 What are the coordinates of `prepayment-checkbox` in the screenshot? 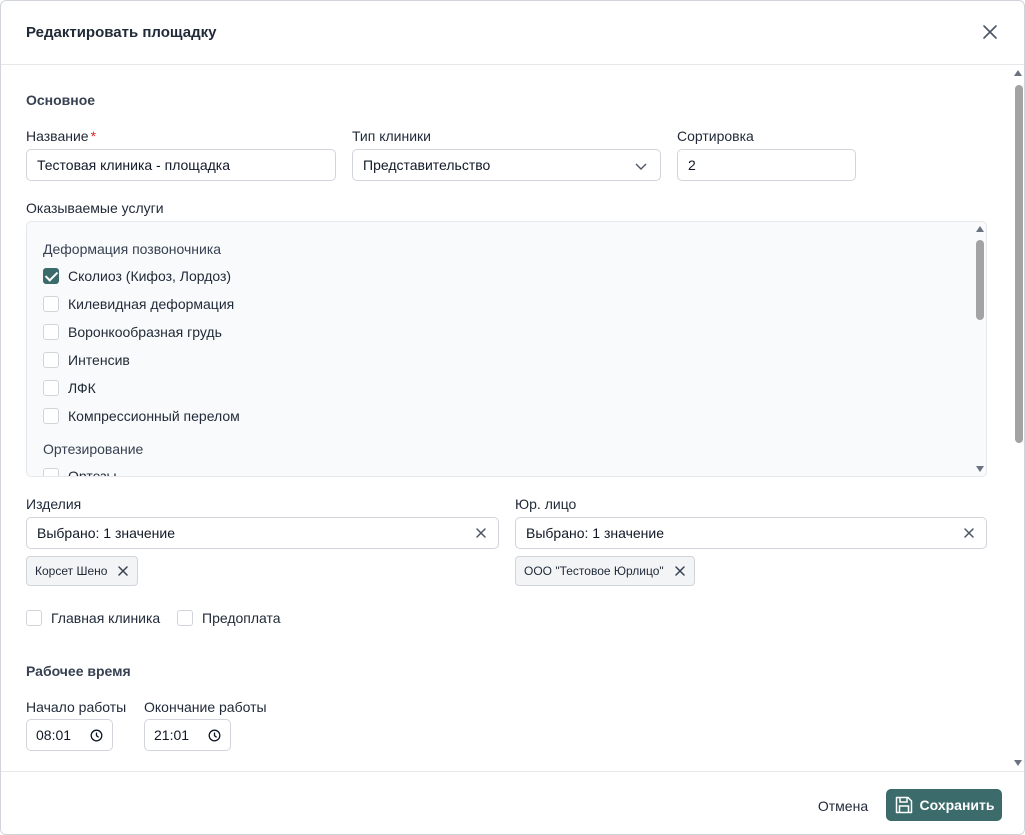 It's located at (185, 618).